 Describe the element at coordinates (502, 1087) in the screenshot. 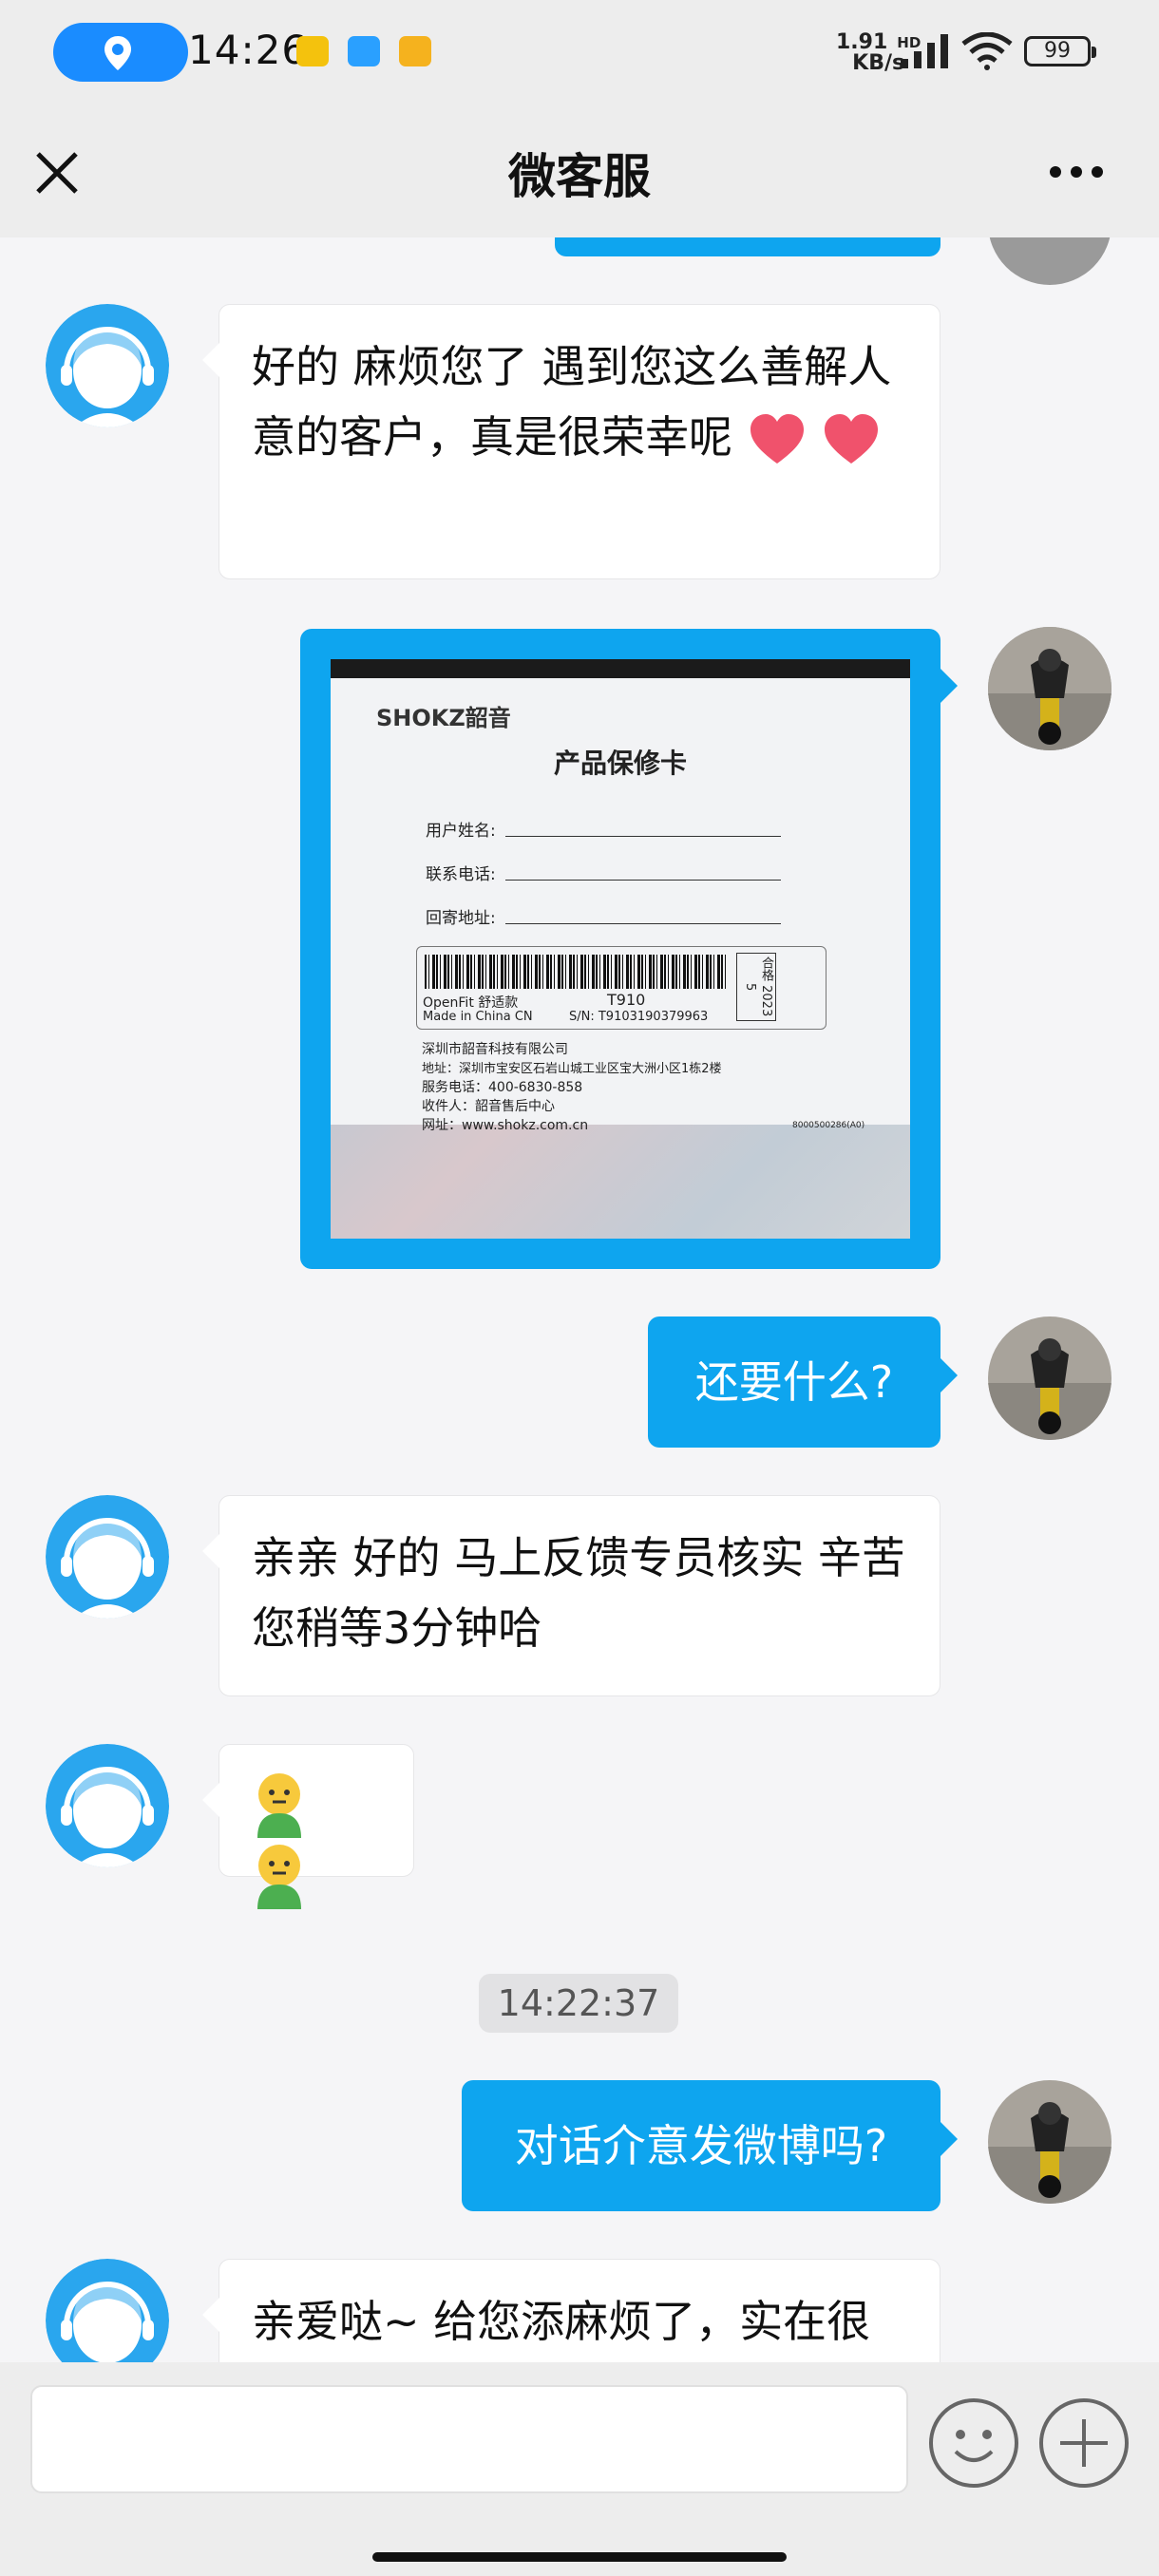

I see `card-service-phone: 服务电话：400-6830-858` at that location.